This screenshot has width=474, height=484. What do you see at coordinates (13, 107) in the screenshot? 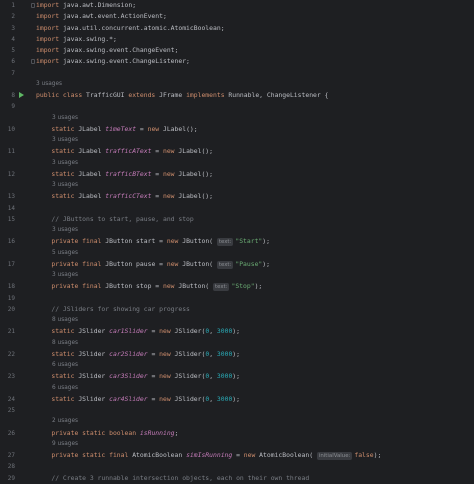
I see `line-number: 9` at bounding box center [13, 107].